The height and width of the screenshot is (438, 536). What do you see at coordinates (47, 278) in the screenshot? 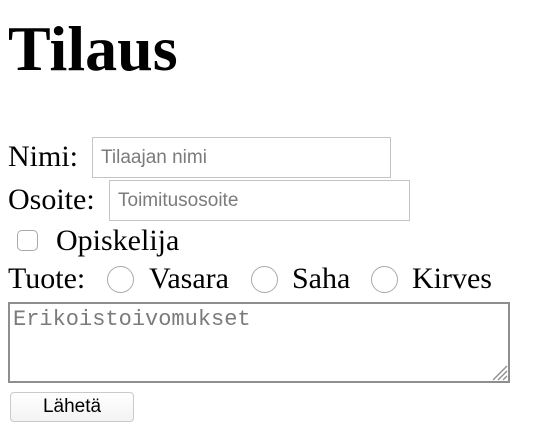
I see `product-label: Tuote:` at bounding box center [47, 278].